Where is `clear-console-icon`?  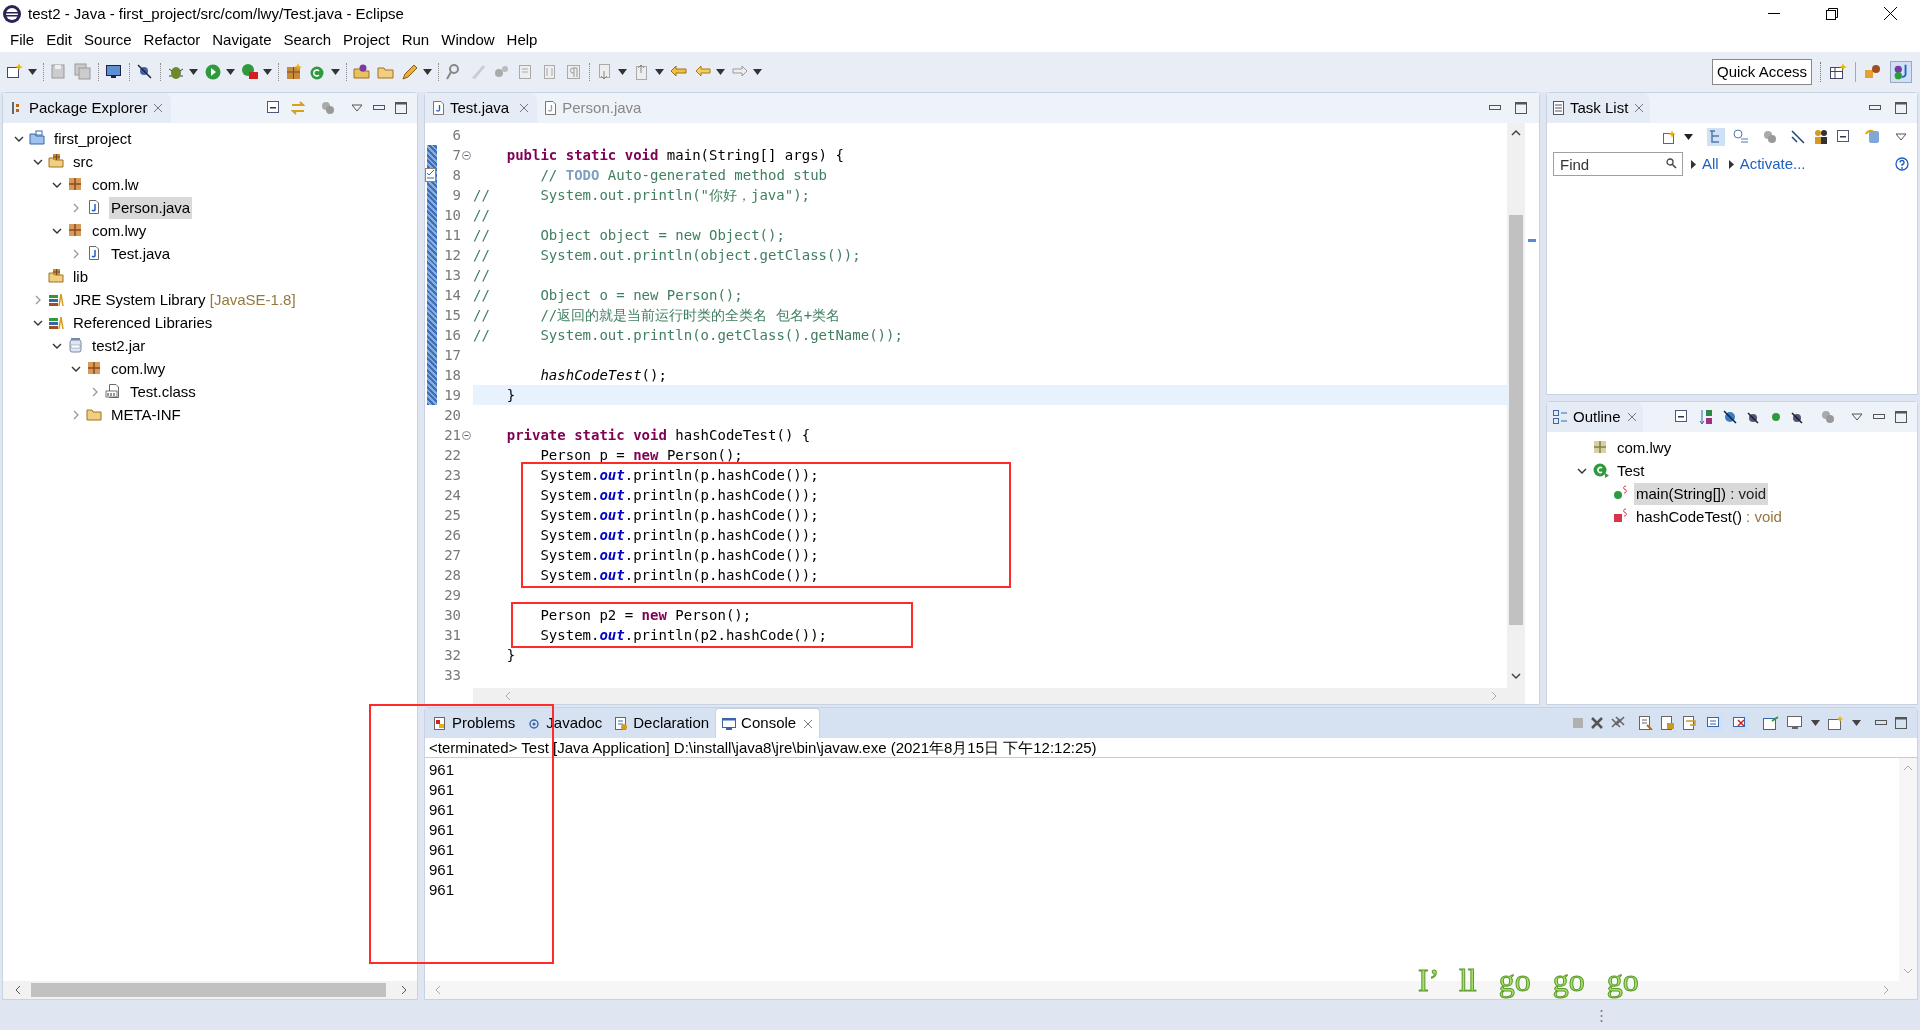
clear-console-icon is located at coordinates (1646, 723).